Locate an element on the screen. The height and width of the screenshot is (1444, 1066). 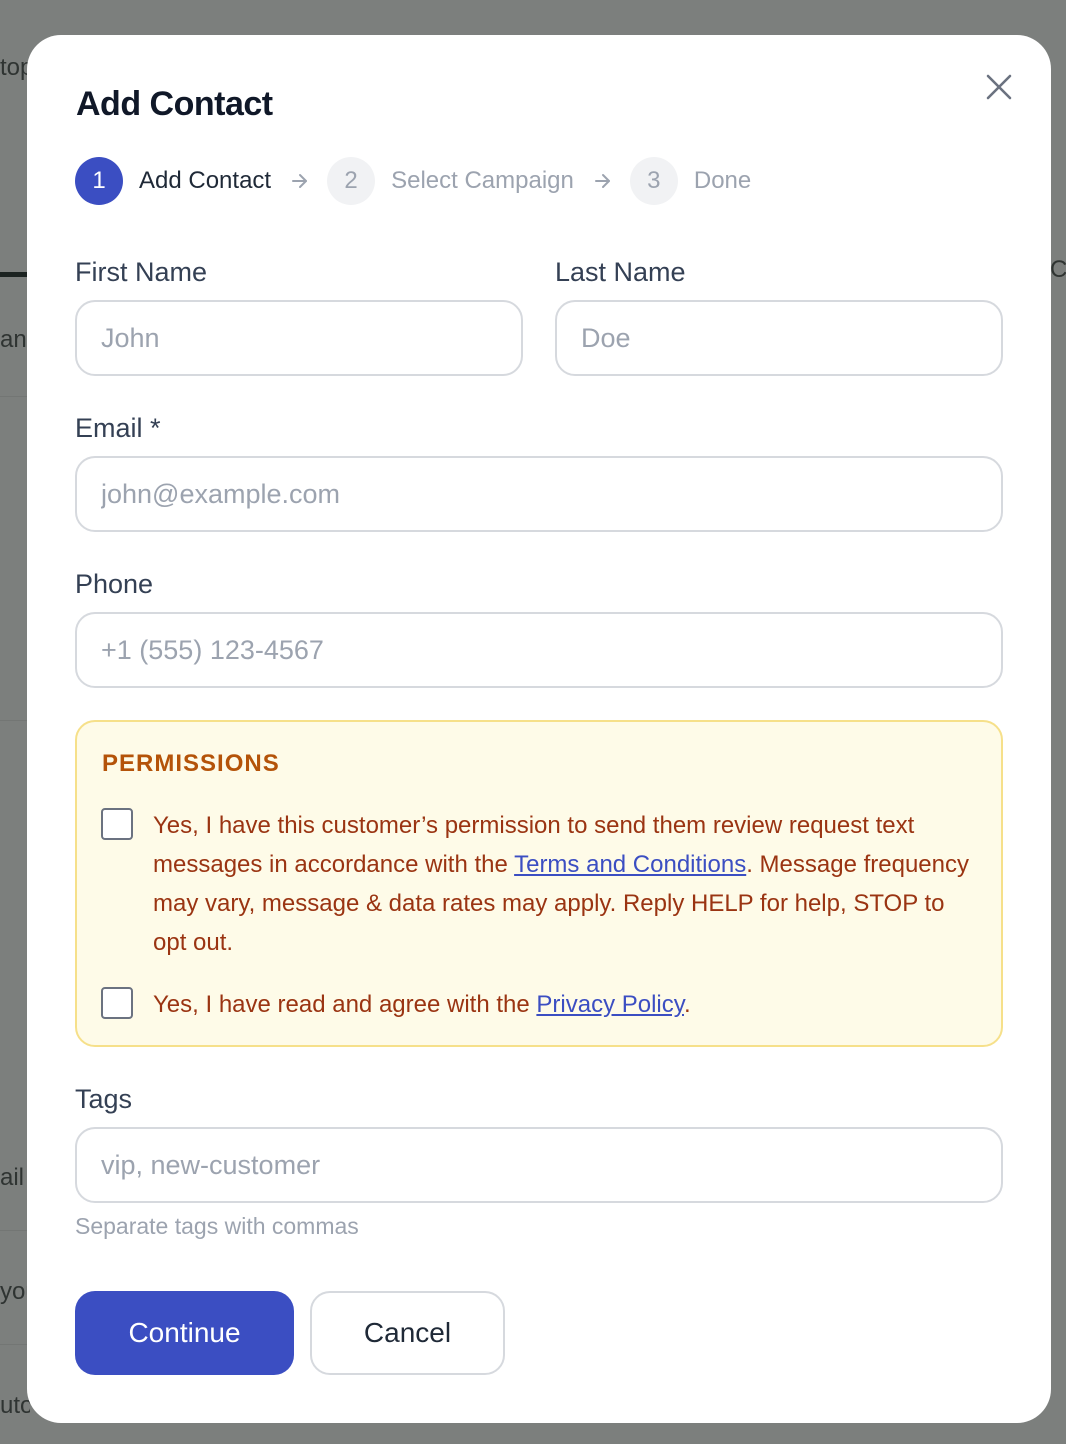
modal-title: Add Contact is located at coordinates (174, 104).